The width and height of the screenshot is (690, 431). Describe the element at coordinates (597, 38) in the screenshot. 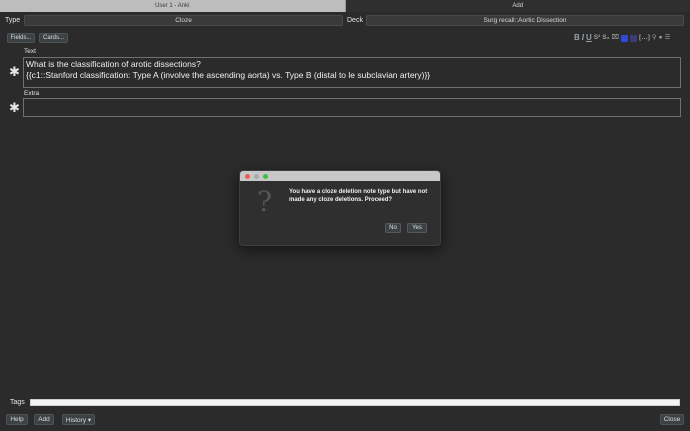

I see `superscript-button: S²` at that location.